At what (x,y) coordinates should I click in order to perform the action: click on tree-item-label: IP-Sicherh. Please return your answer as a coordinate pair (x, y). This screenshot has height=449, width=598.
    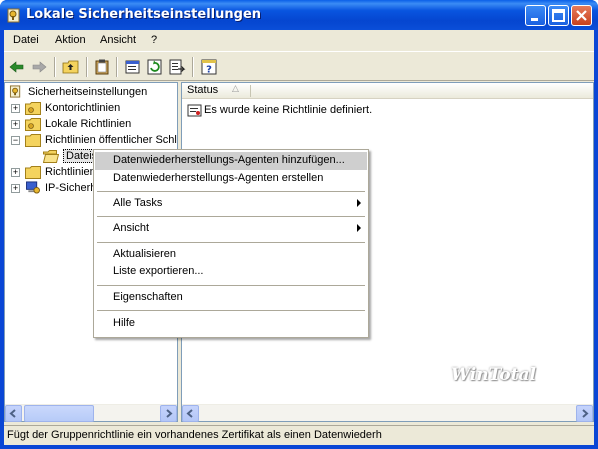
    Looking at the image, I should click on (71, 188).